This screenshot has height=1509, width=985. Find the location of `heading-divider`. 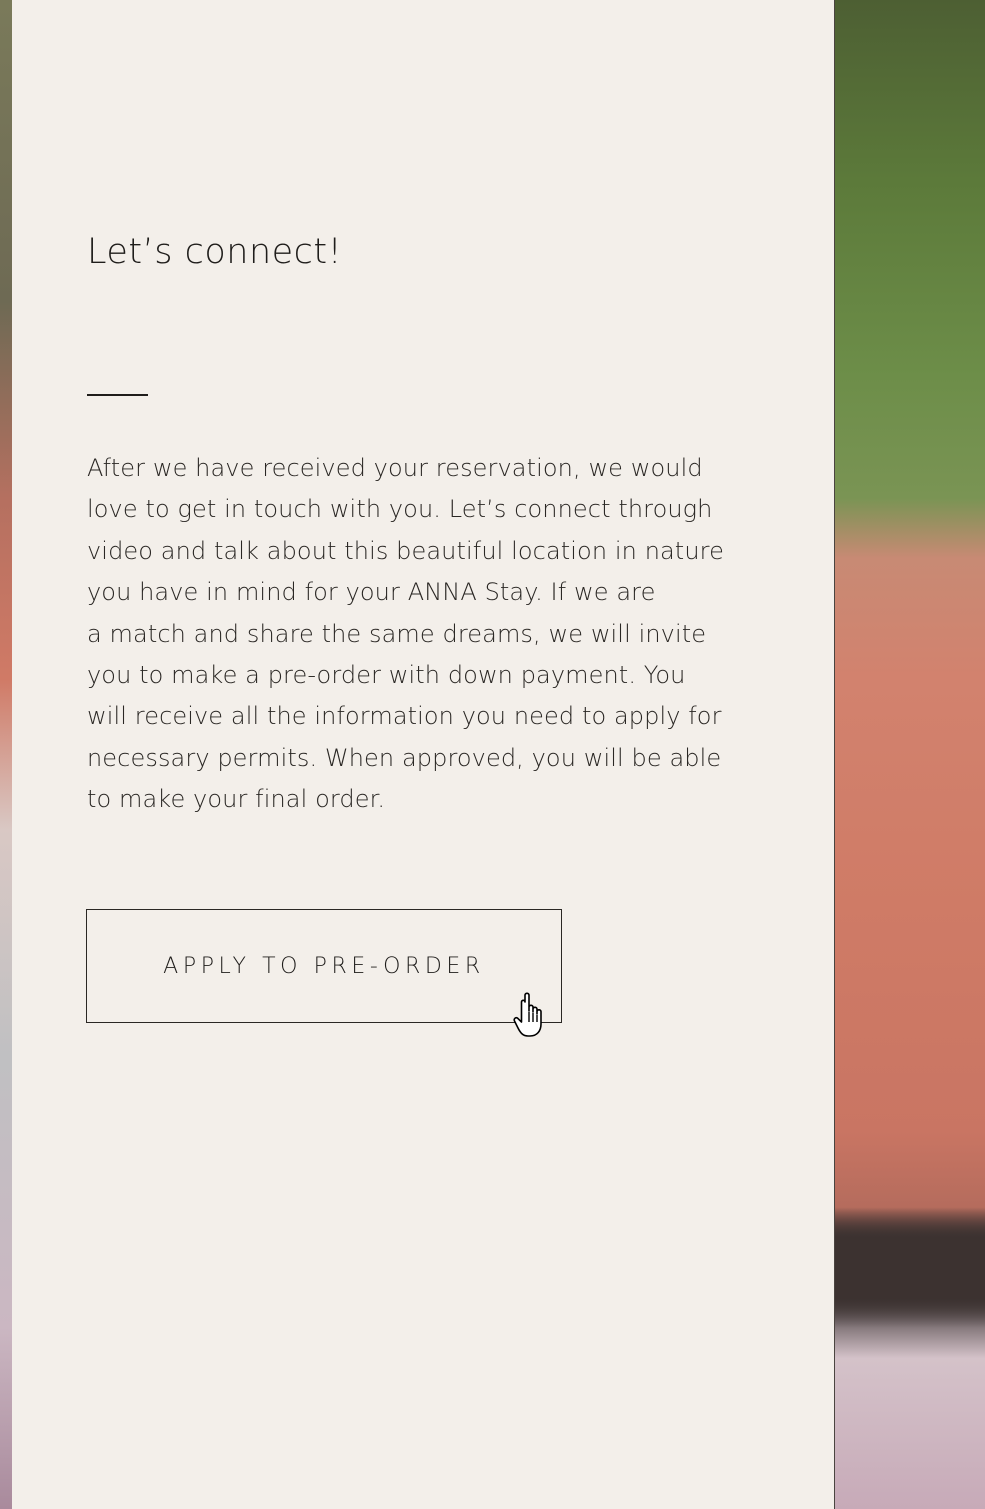

heading-divider is located at coordinates (117, 395).